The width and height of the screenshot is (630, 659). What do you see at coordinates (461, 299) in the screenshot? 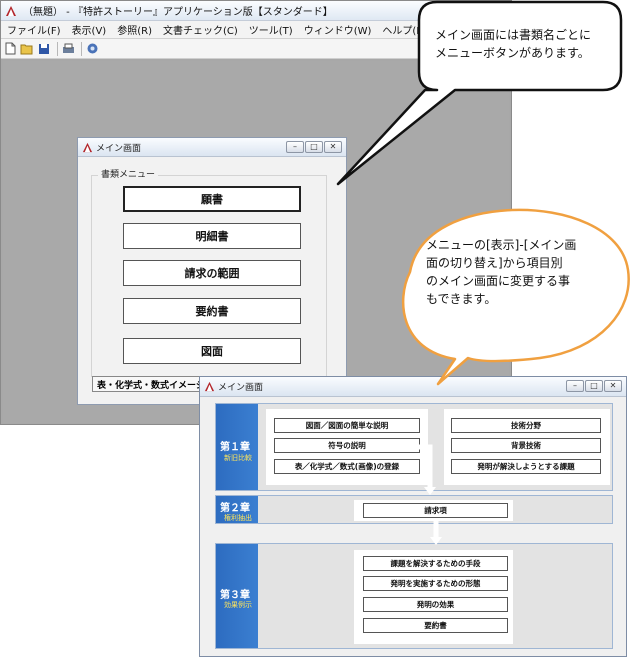
I see `callout-bottom-line-4: もできます。` at bounding box center [461, 299].